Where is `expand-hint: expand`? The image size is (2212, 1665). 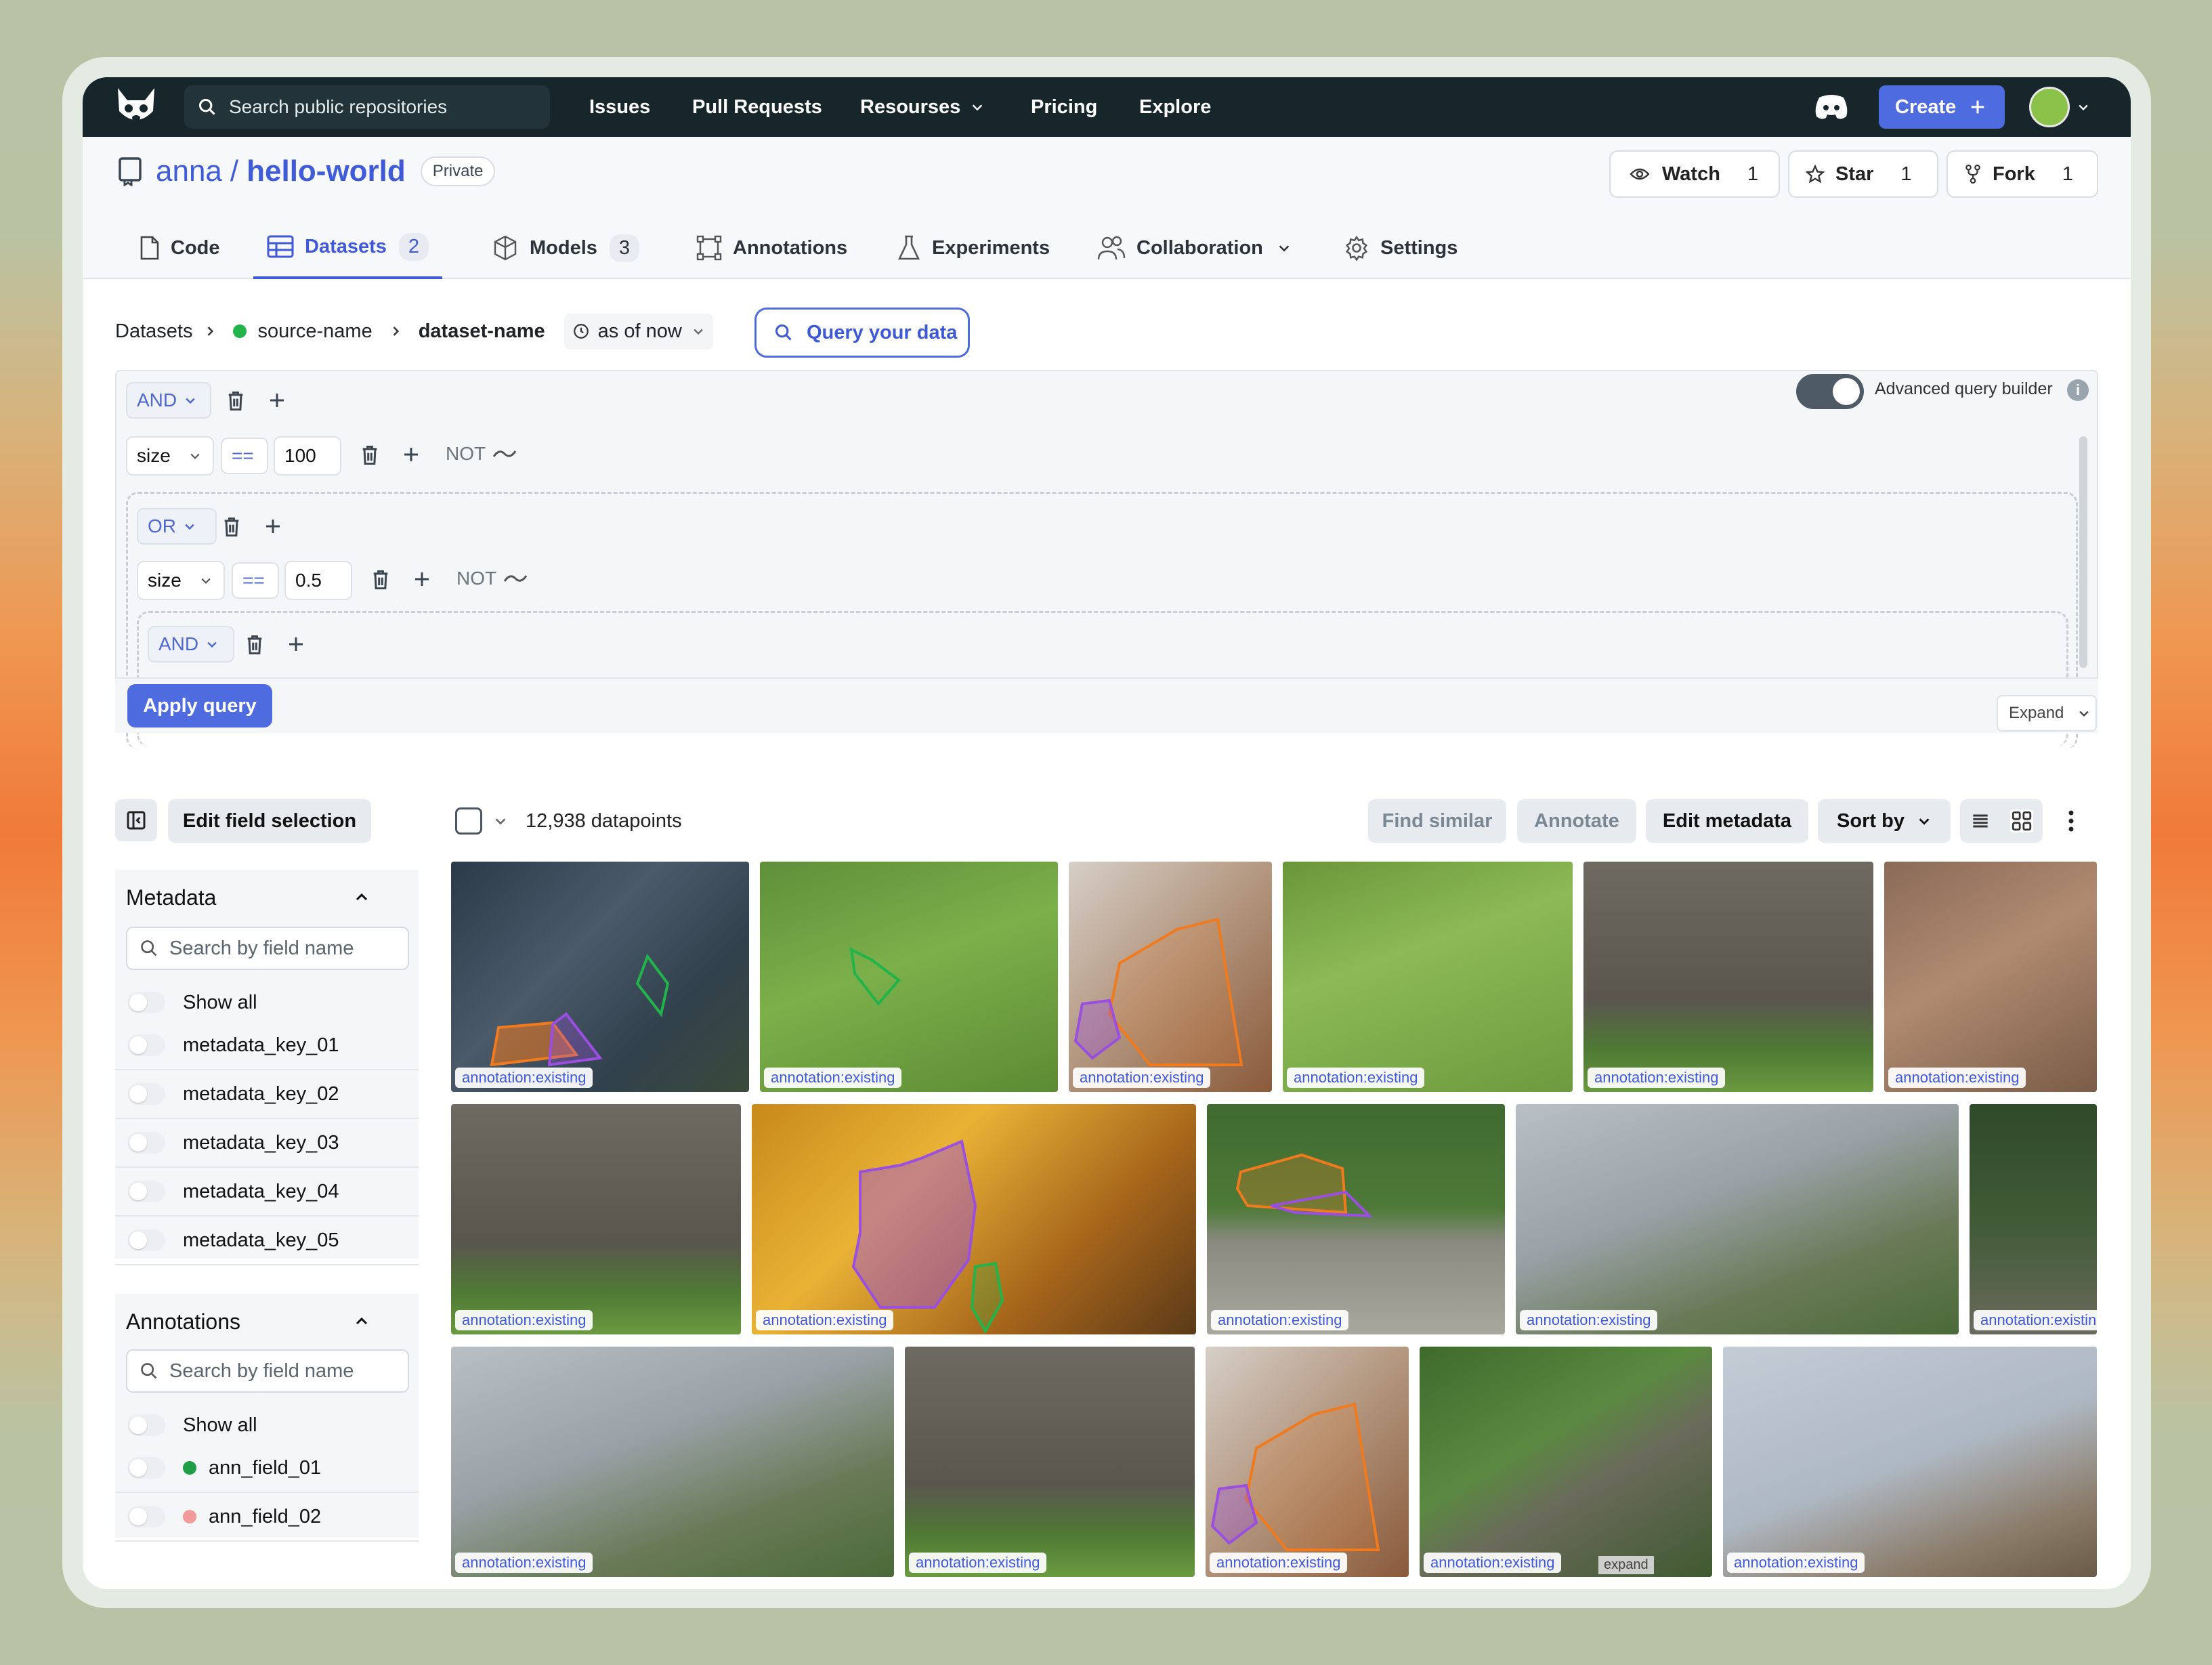 expand-hint: expand is located at coordinates (1626, 1565).